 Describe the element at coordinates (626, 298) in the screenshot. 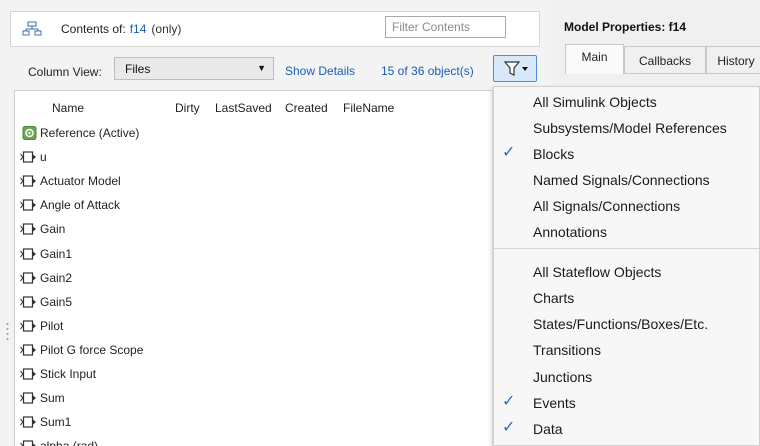

I see `menu-item: Charts` at that location.